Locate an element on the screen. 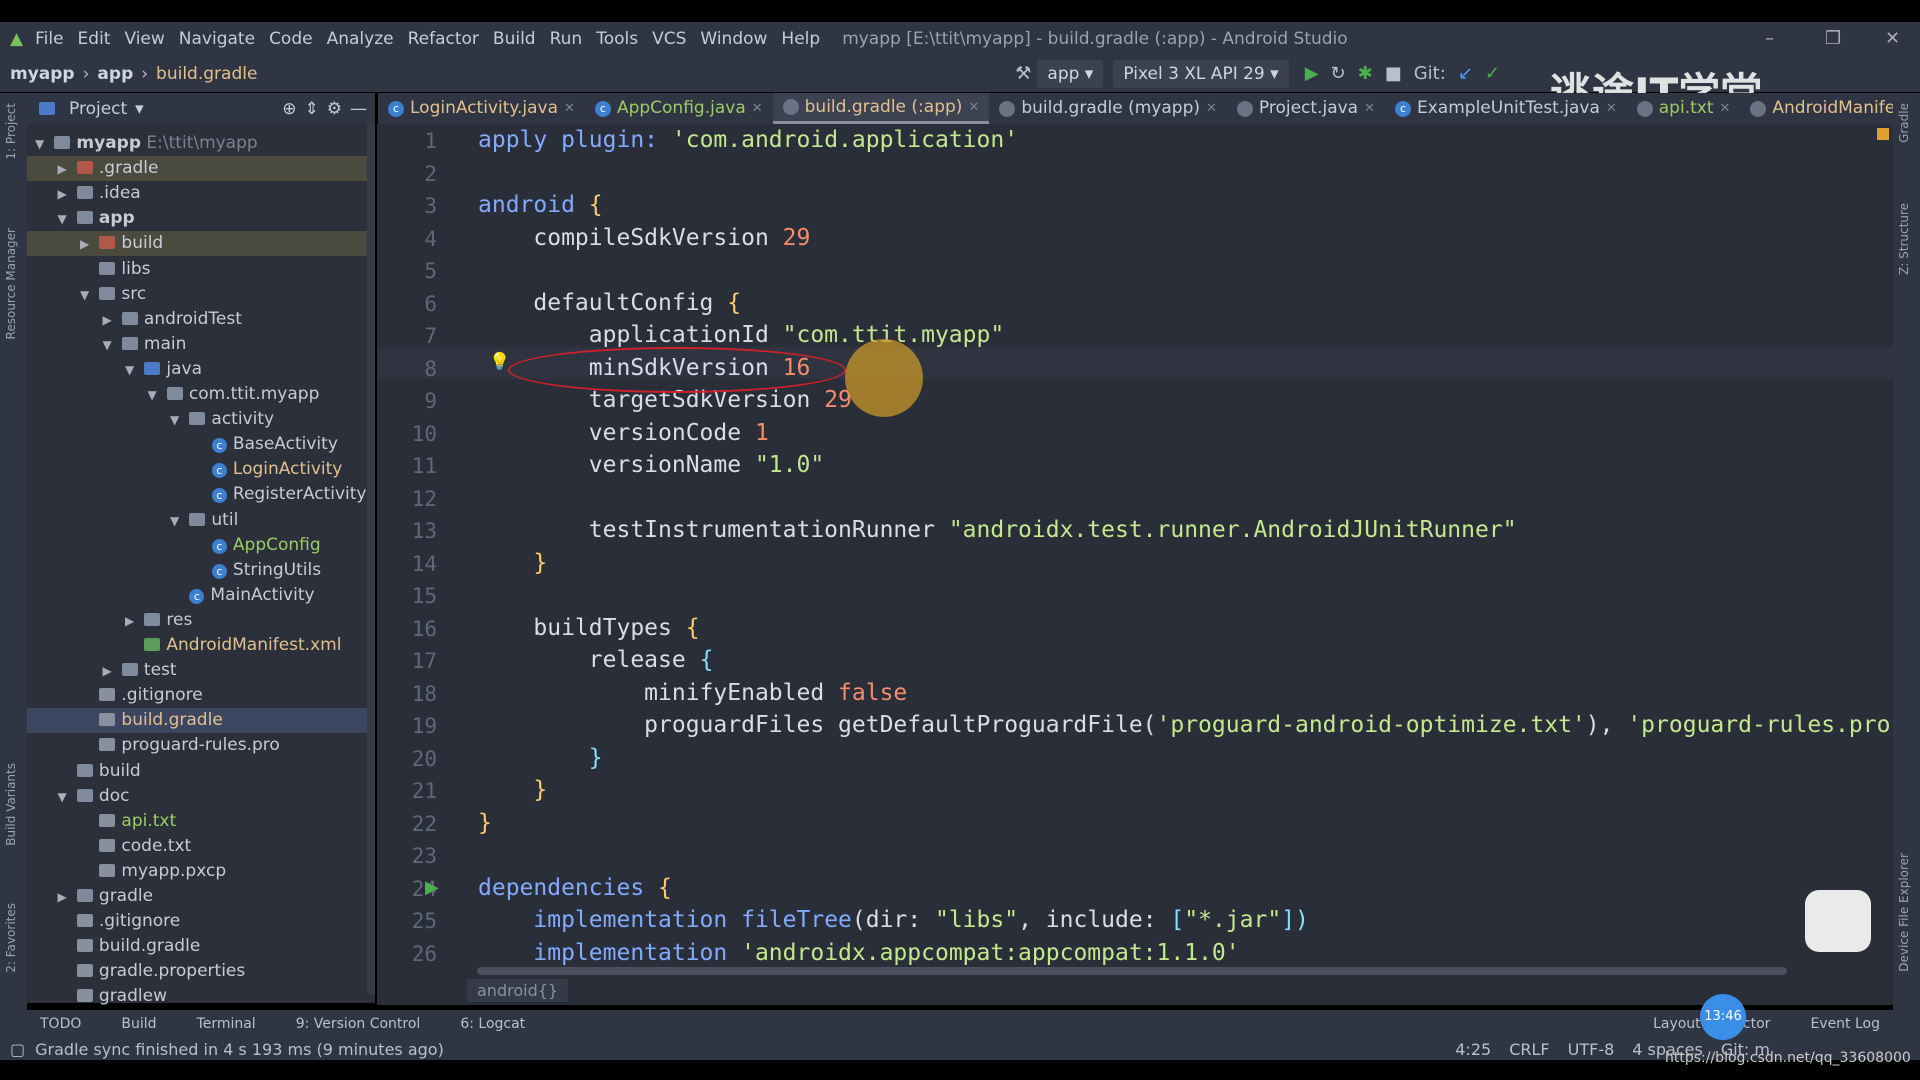  tree-item: build is located at coordinates (201, 771).